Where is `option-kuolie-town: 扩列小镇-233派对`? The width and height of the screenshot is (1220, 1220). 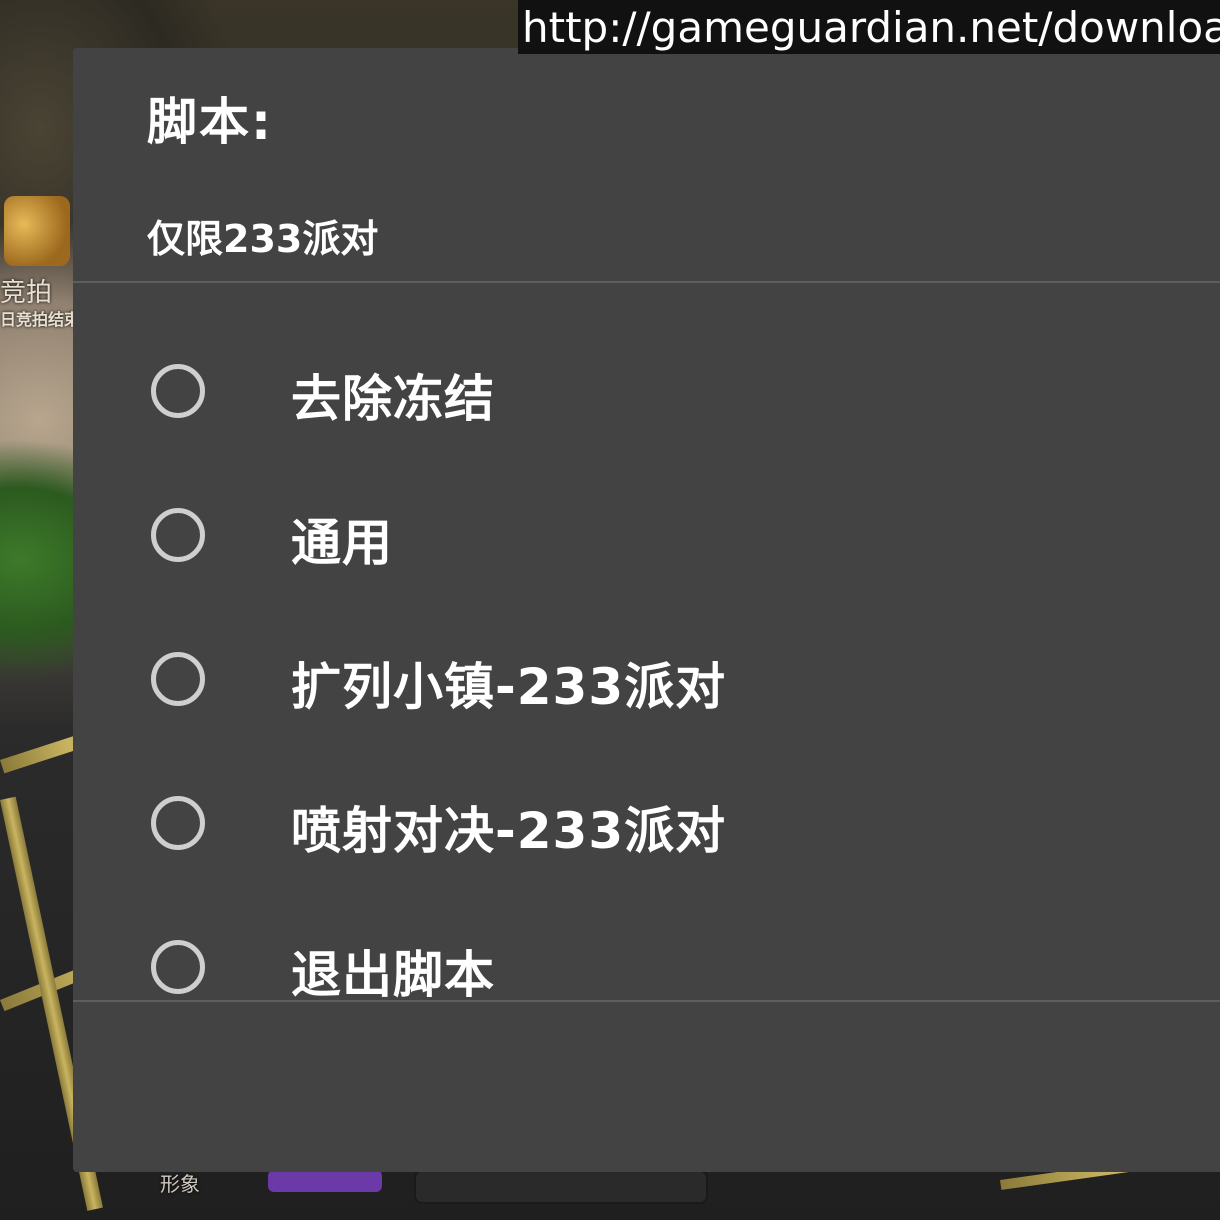 option-kuolie-town: 扩列小镇-233派对 is located at coordinates (646, 681).